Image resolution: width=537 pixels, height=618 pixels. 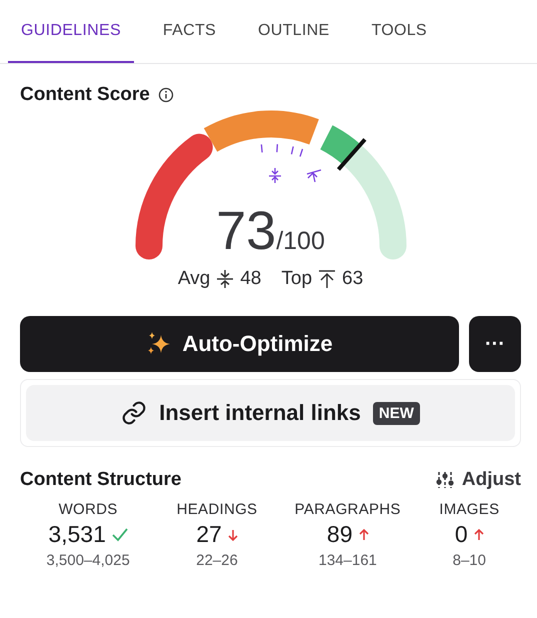 I want to click on sliders-icon, so click(x=445, y=480).